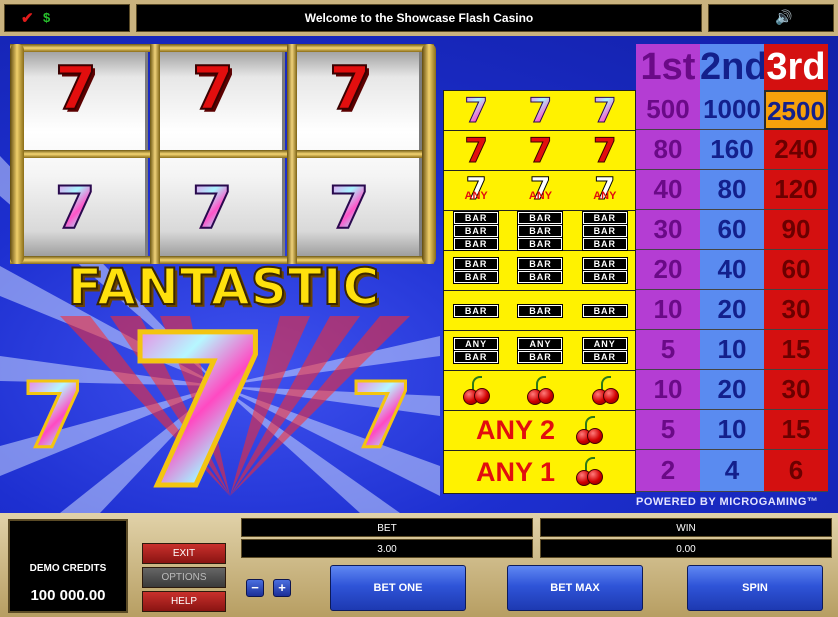  Describe the element at coordinates (67, 18) in the screenshot. I see `top-left-toolbar: ✔ $` at that location.